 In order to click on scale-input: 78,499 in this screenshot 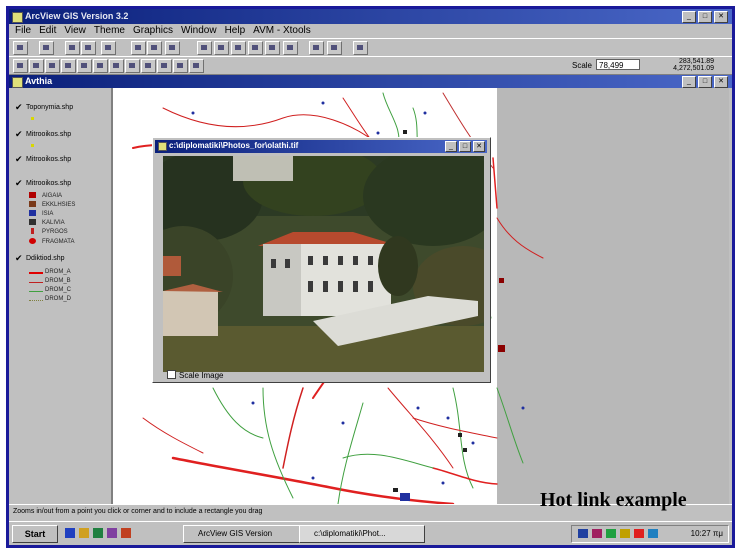, I will do `click(618, 64)`.